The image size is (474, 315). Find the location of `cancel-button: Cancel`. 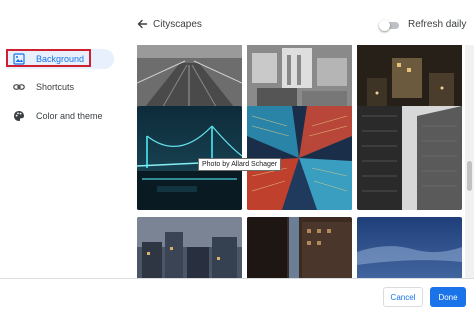

cancel-button: Cancel is located at coordinates (403, 297).